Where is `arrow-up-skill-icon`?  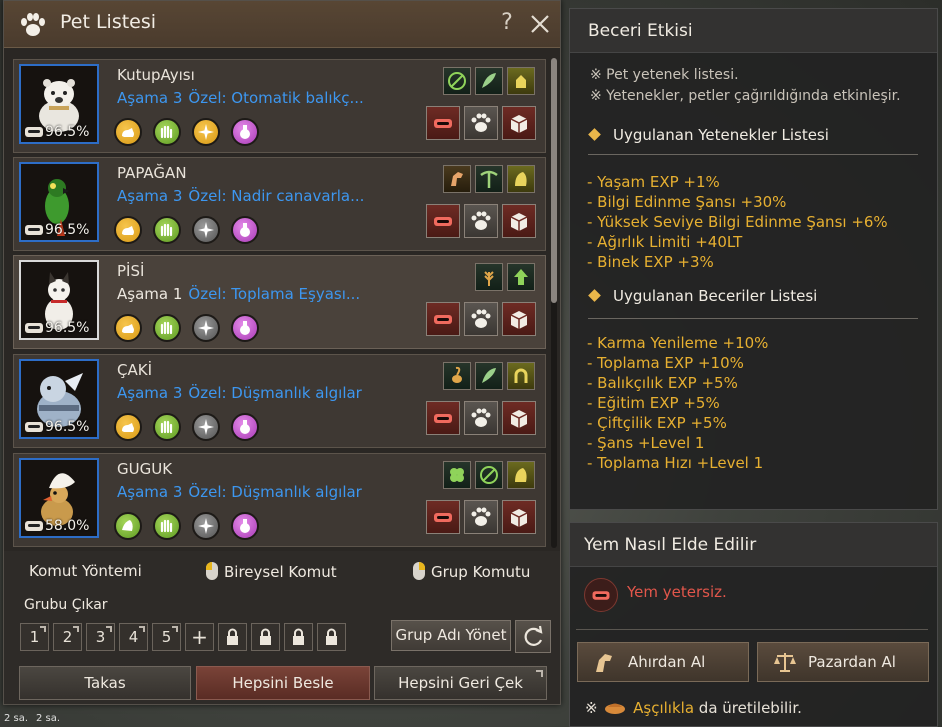 arrow-up-skill-icon is located at coordinates (521, 277).